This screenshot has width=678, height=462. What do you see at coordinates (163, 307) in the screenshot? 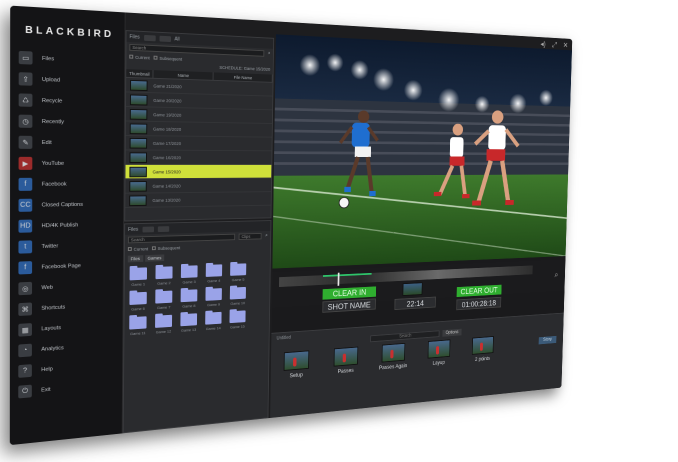
I see `folder-label: Game 7` at bounding box center [163, 307].